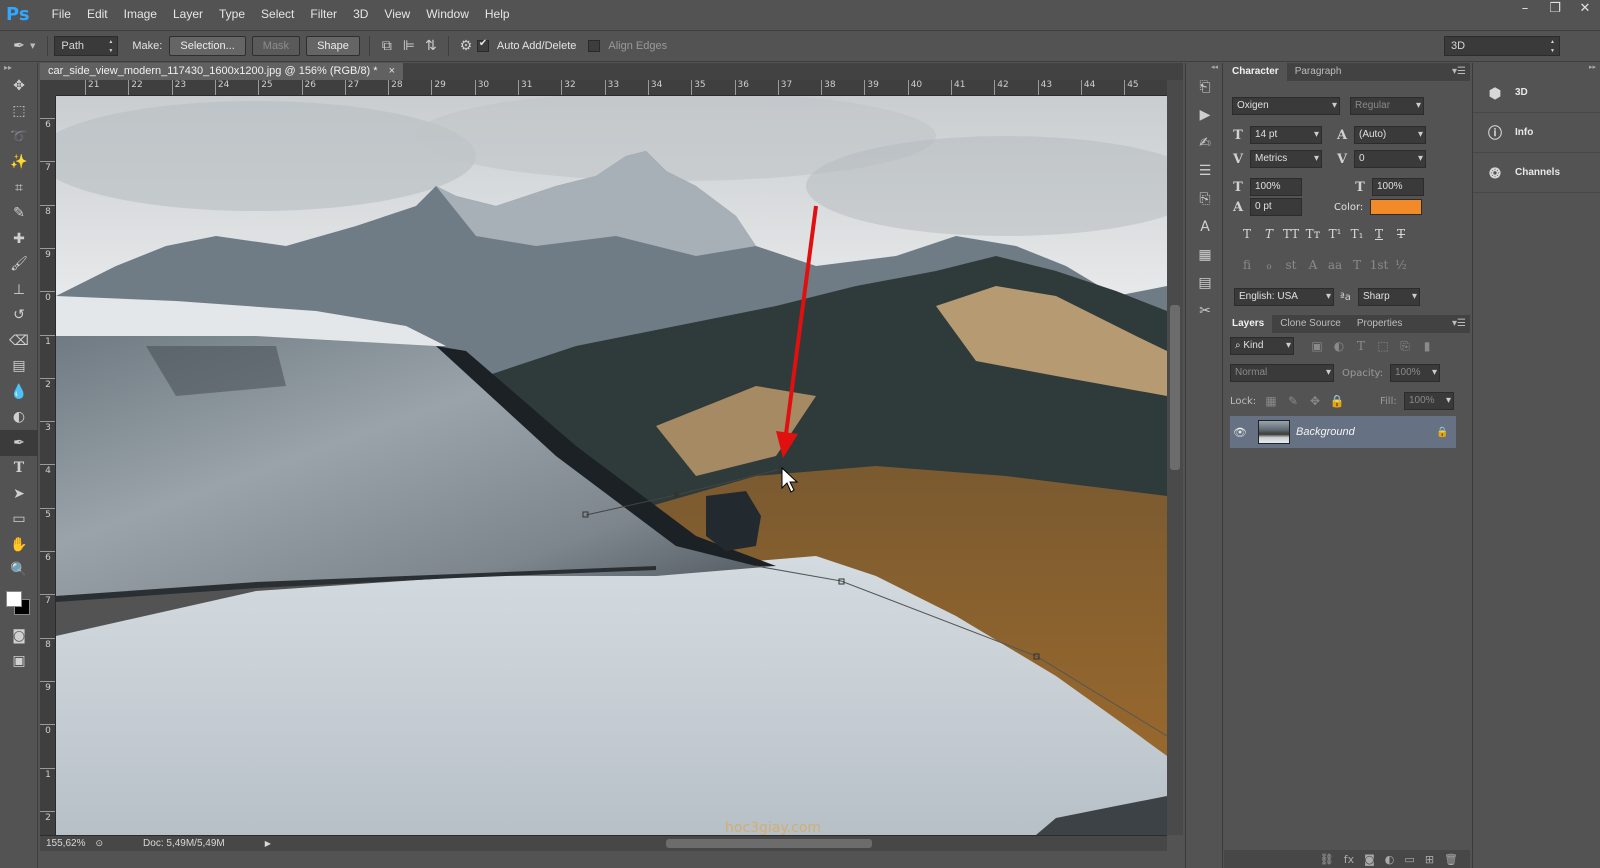  Describe the element at coordinates (1315, 401) in the screenshot. I see `lock-position-icon: ✥` at that location.